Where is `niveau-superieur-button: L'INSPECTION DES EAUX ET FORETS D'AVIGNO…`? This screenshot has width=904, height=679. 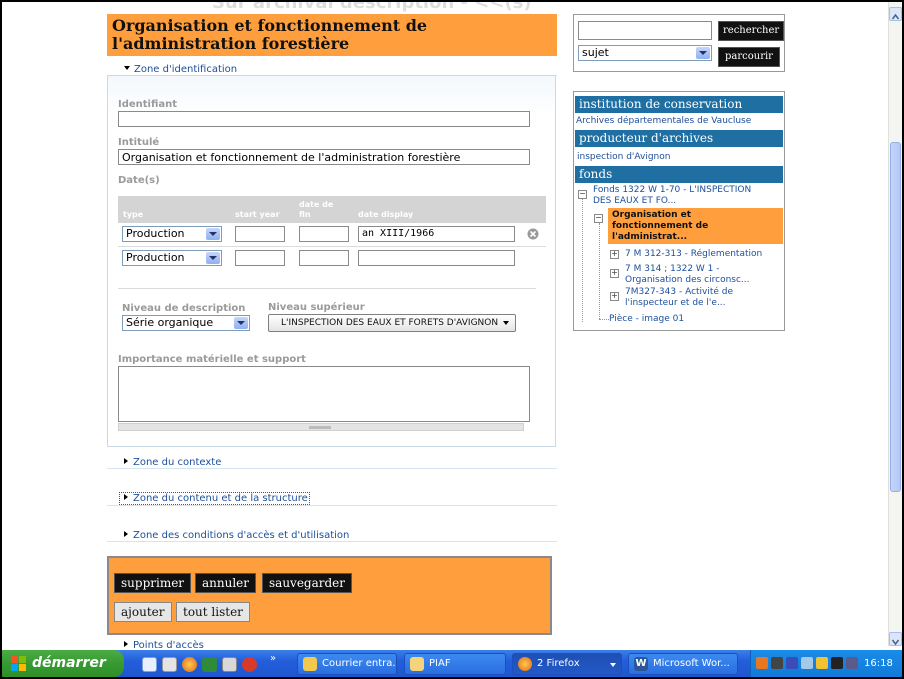
niveau-superieur-button: L'INSPECTION DES EAUX ET FORETS D'AVIGNO… is located at coordinates (392, 323).